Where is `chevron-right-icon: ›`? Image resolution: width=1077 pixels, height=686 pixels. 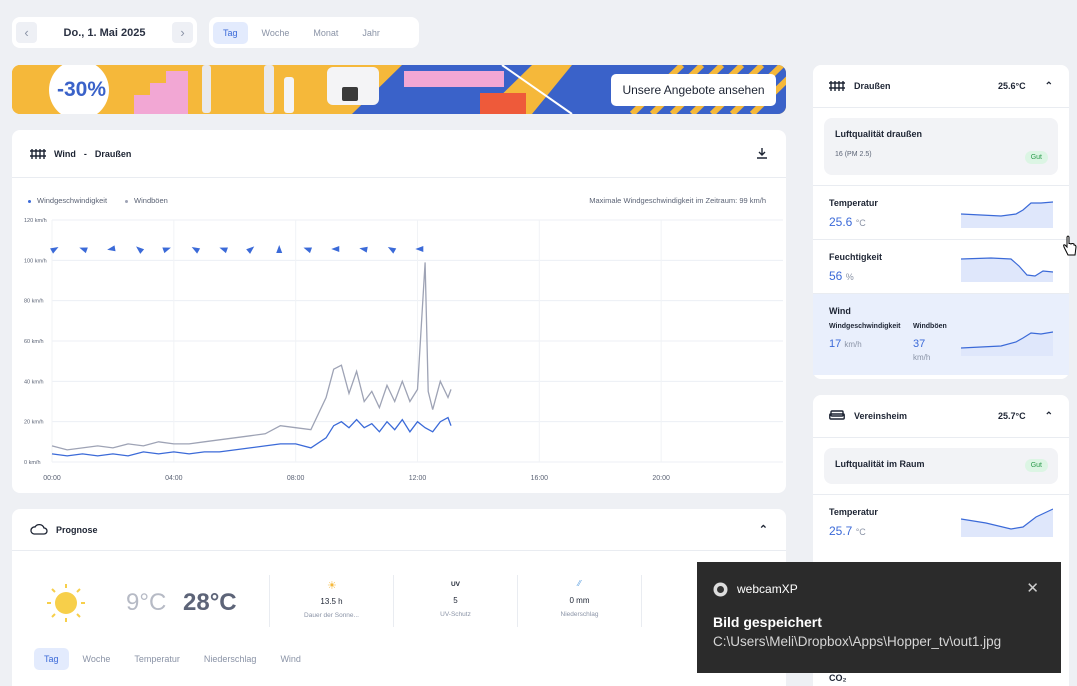
chevron-right-icon: › is located at coordinates (182, 32).